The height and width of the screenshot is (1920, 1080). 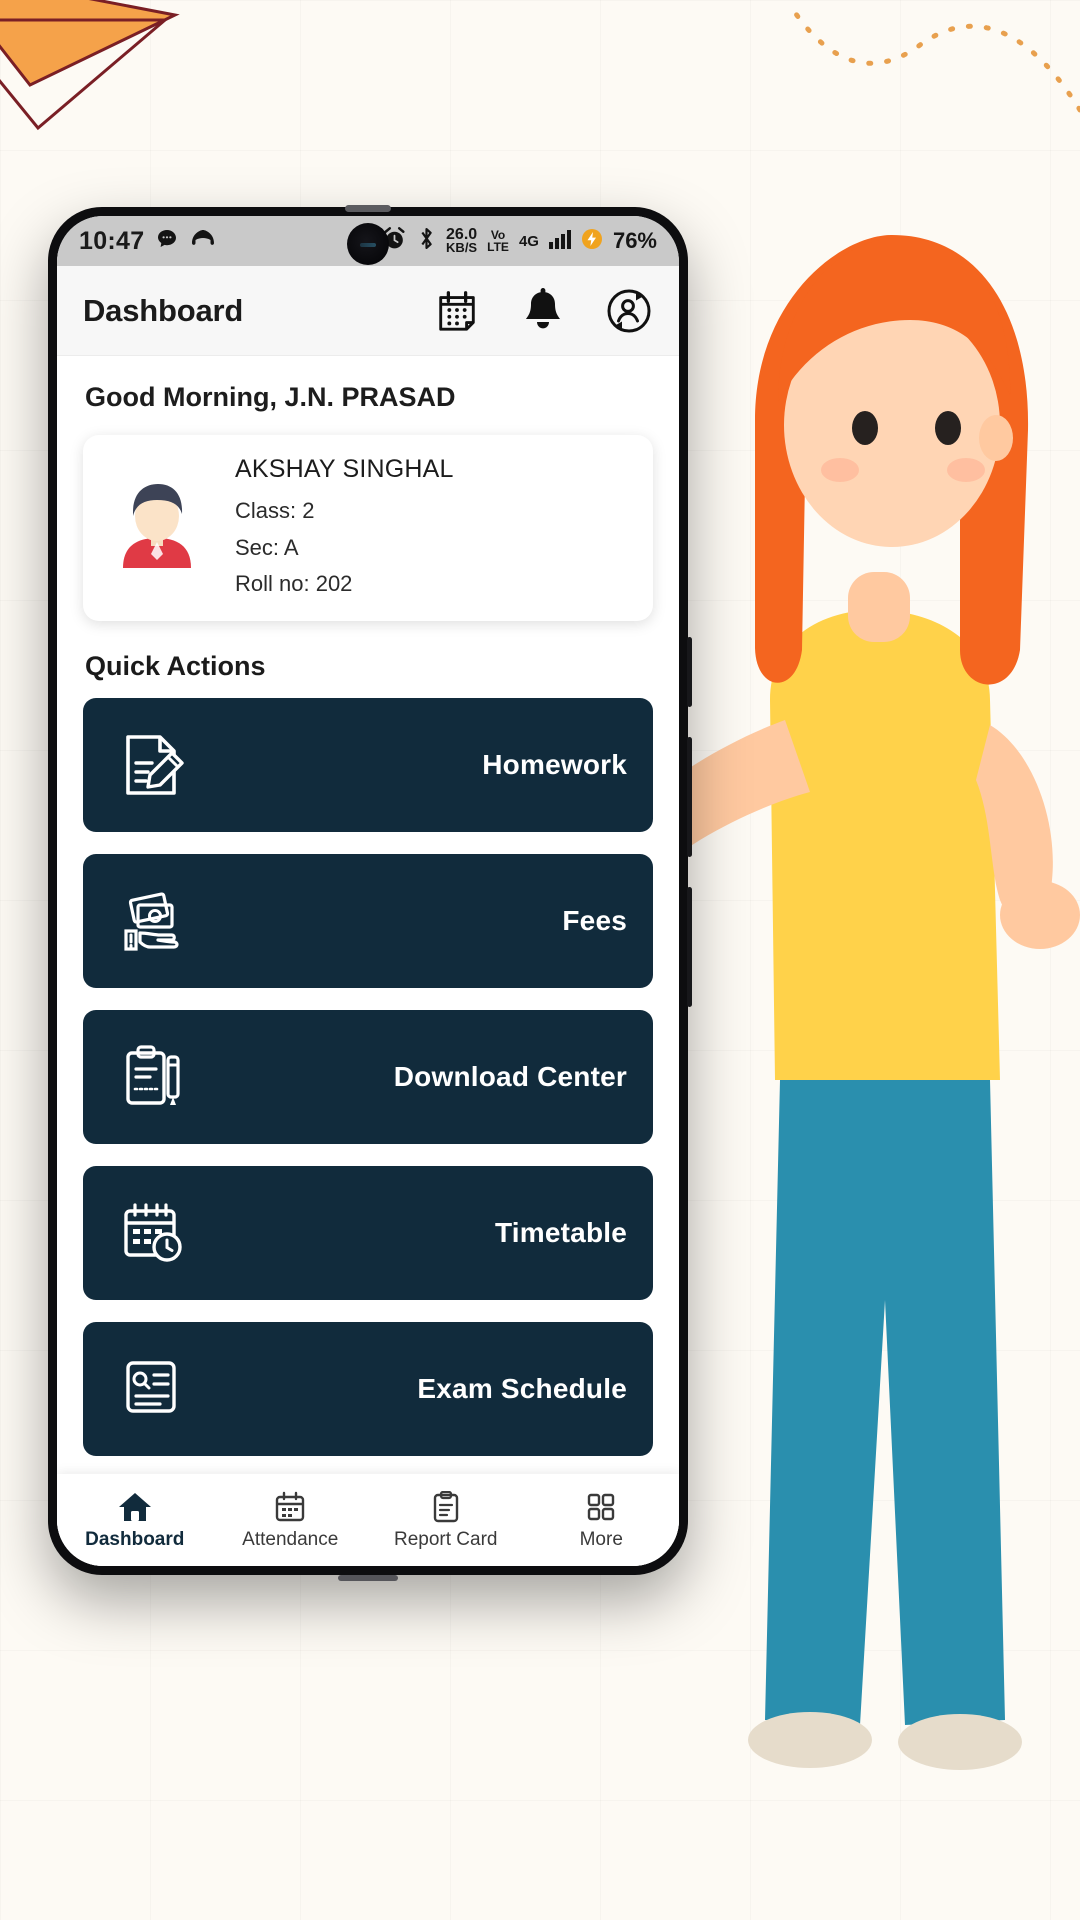 I want to click on switch-account-icon, so click(x=629, y=311).